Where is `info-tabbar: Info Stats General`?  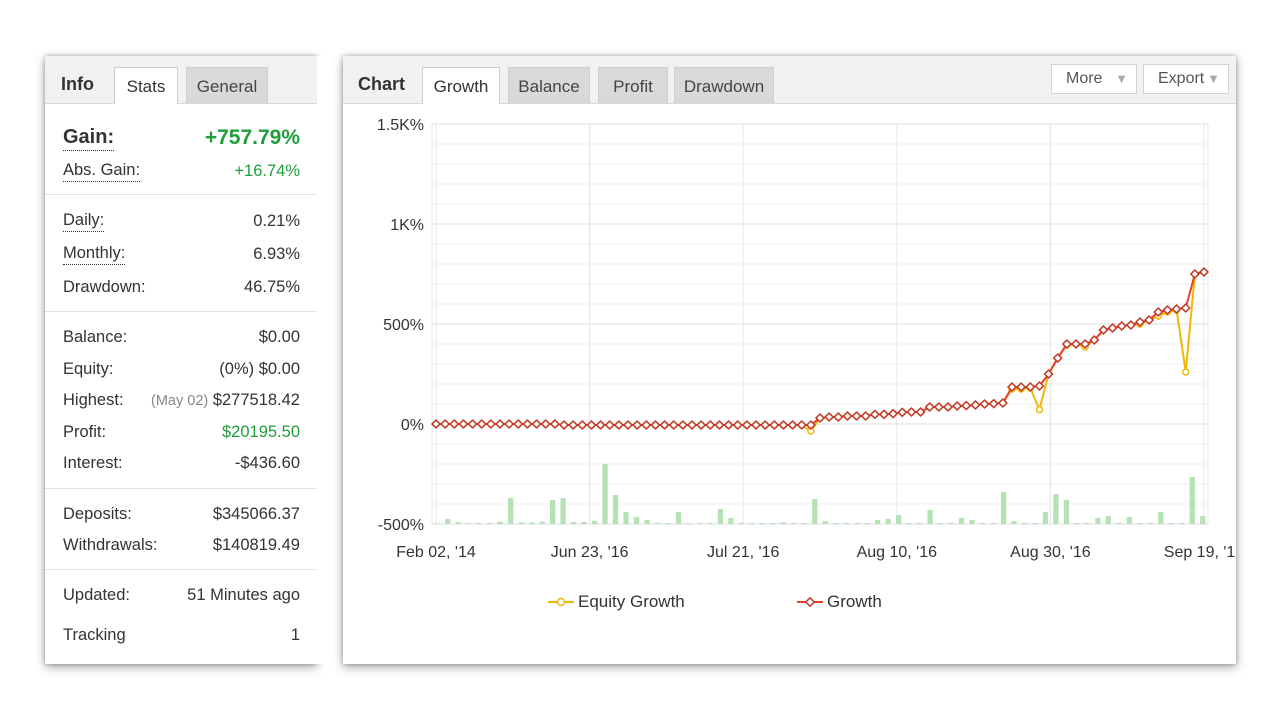 info-tabbar: Info Stats General is located at coordinates (181, 80).